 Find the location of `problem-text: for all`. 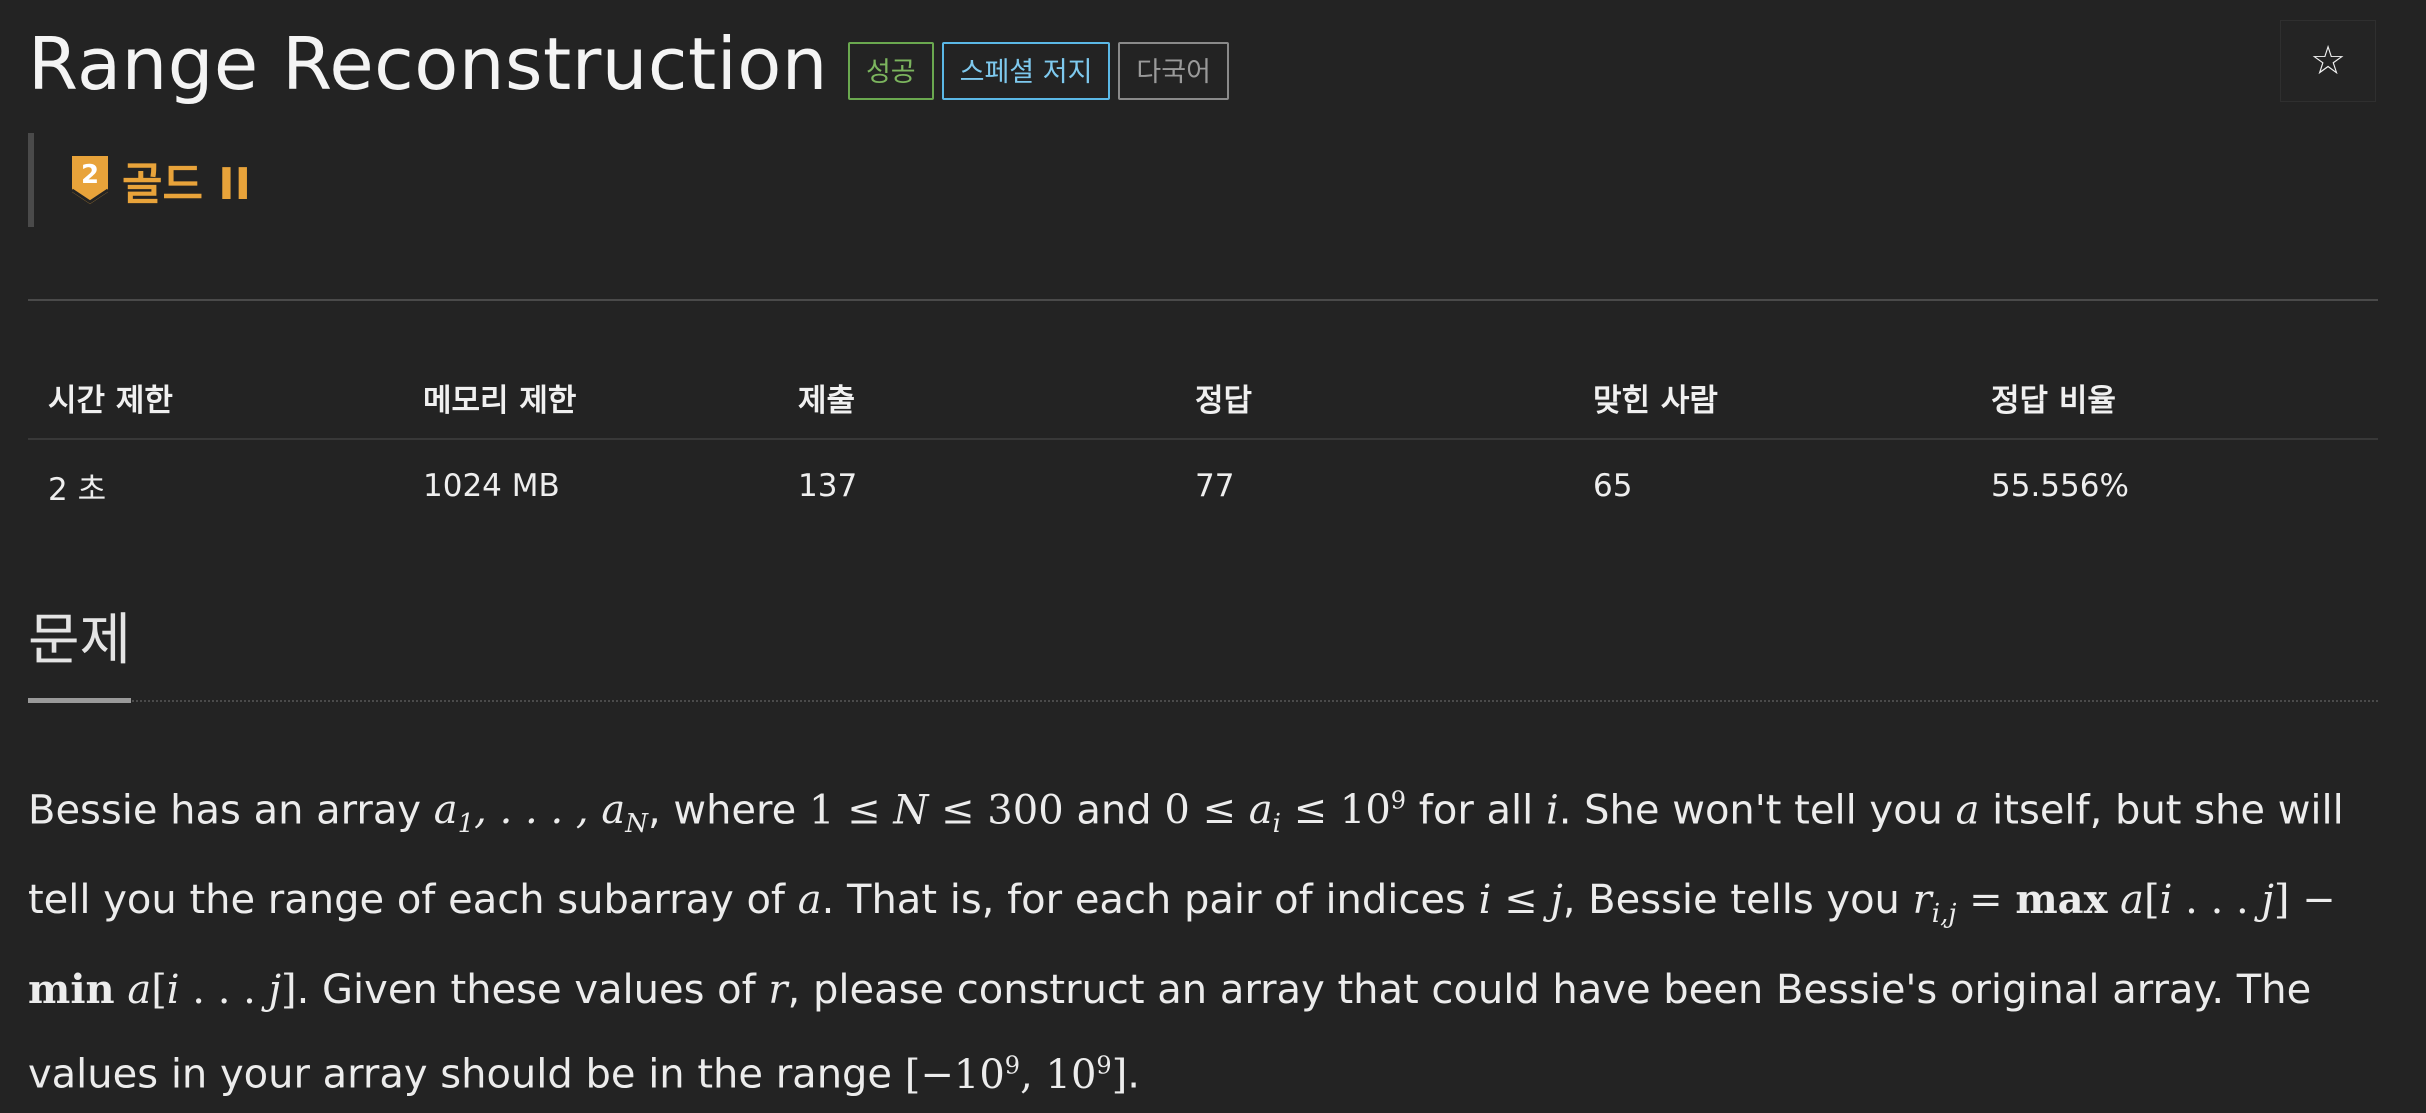

problem-text: for all is located at coordinates (1476, 810).